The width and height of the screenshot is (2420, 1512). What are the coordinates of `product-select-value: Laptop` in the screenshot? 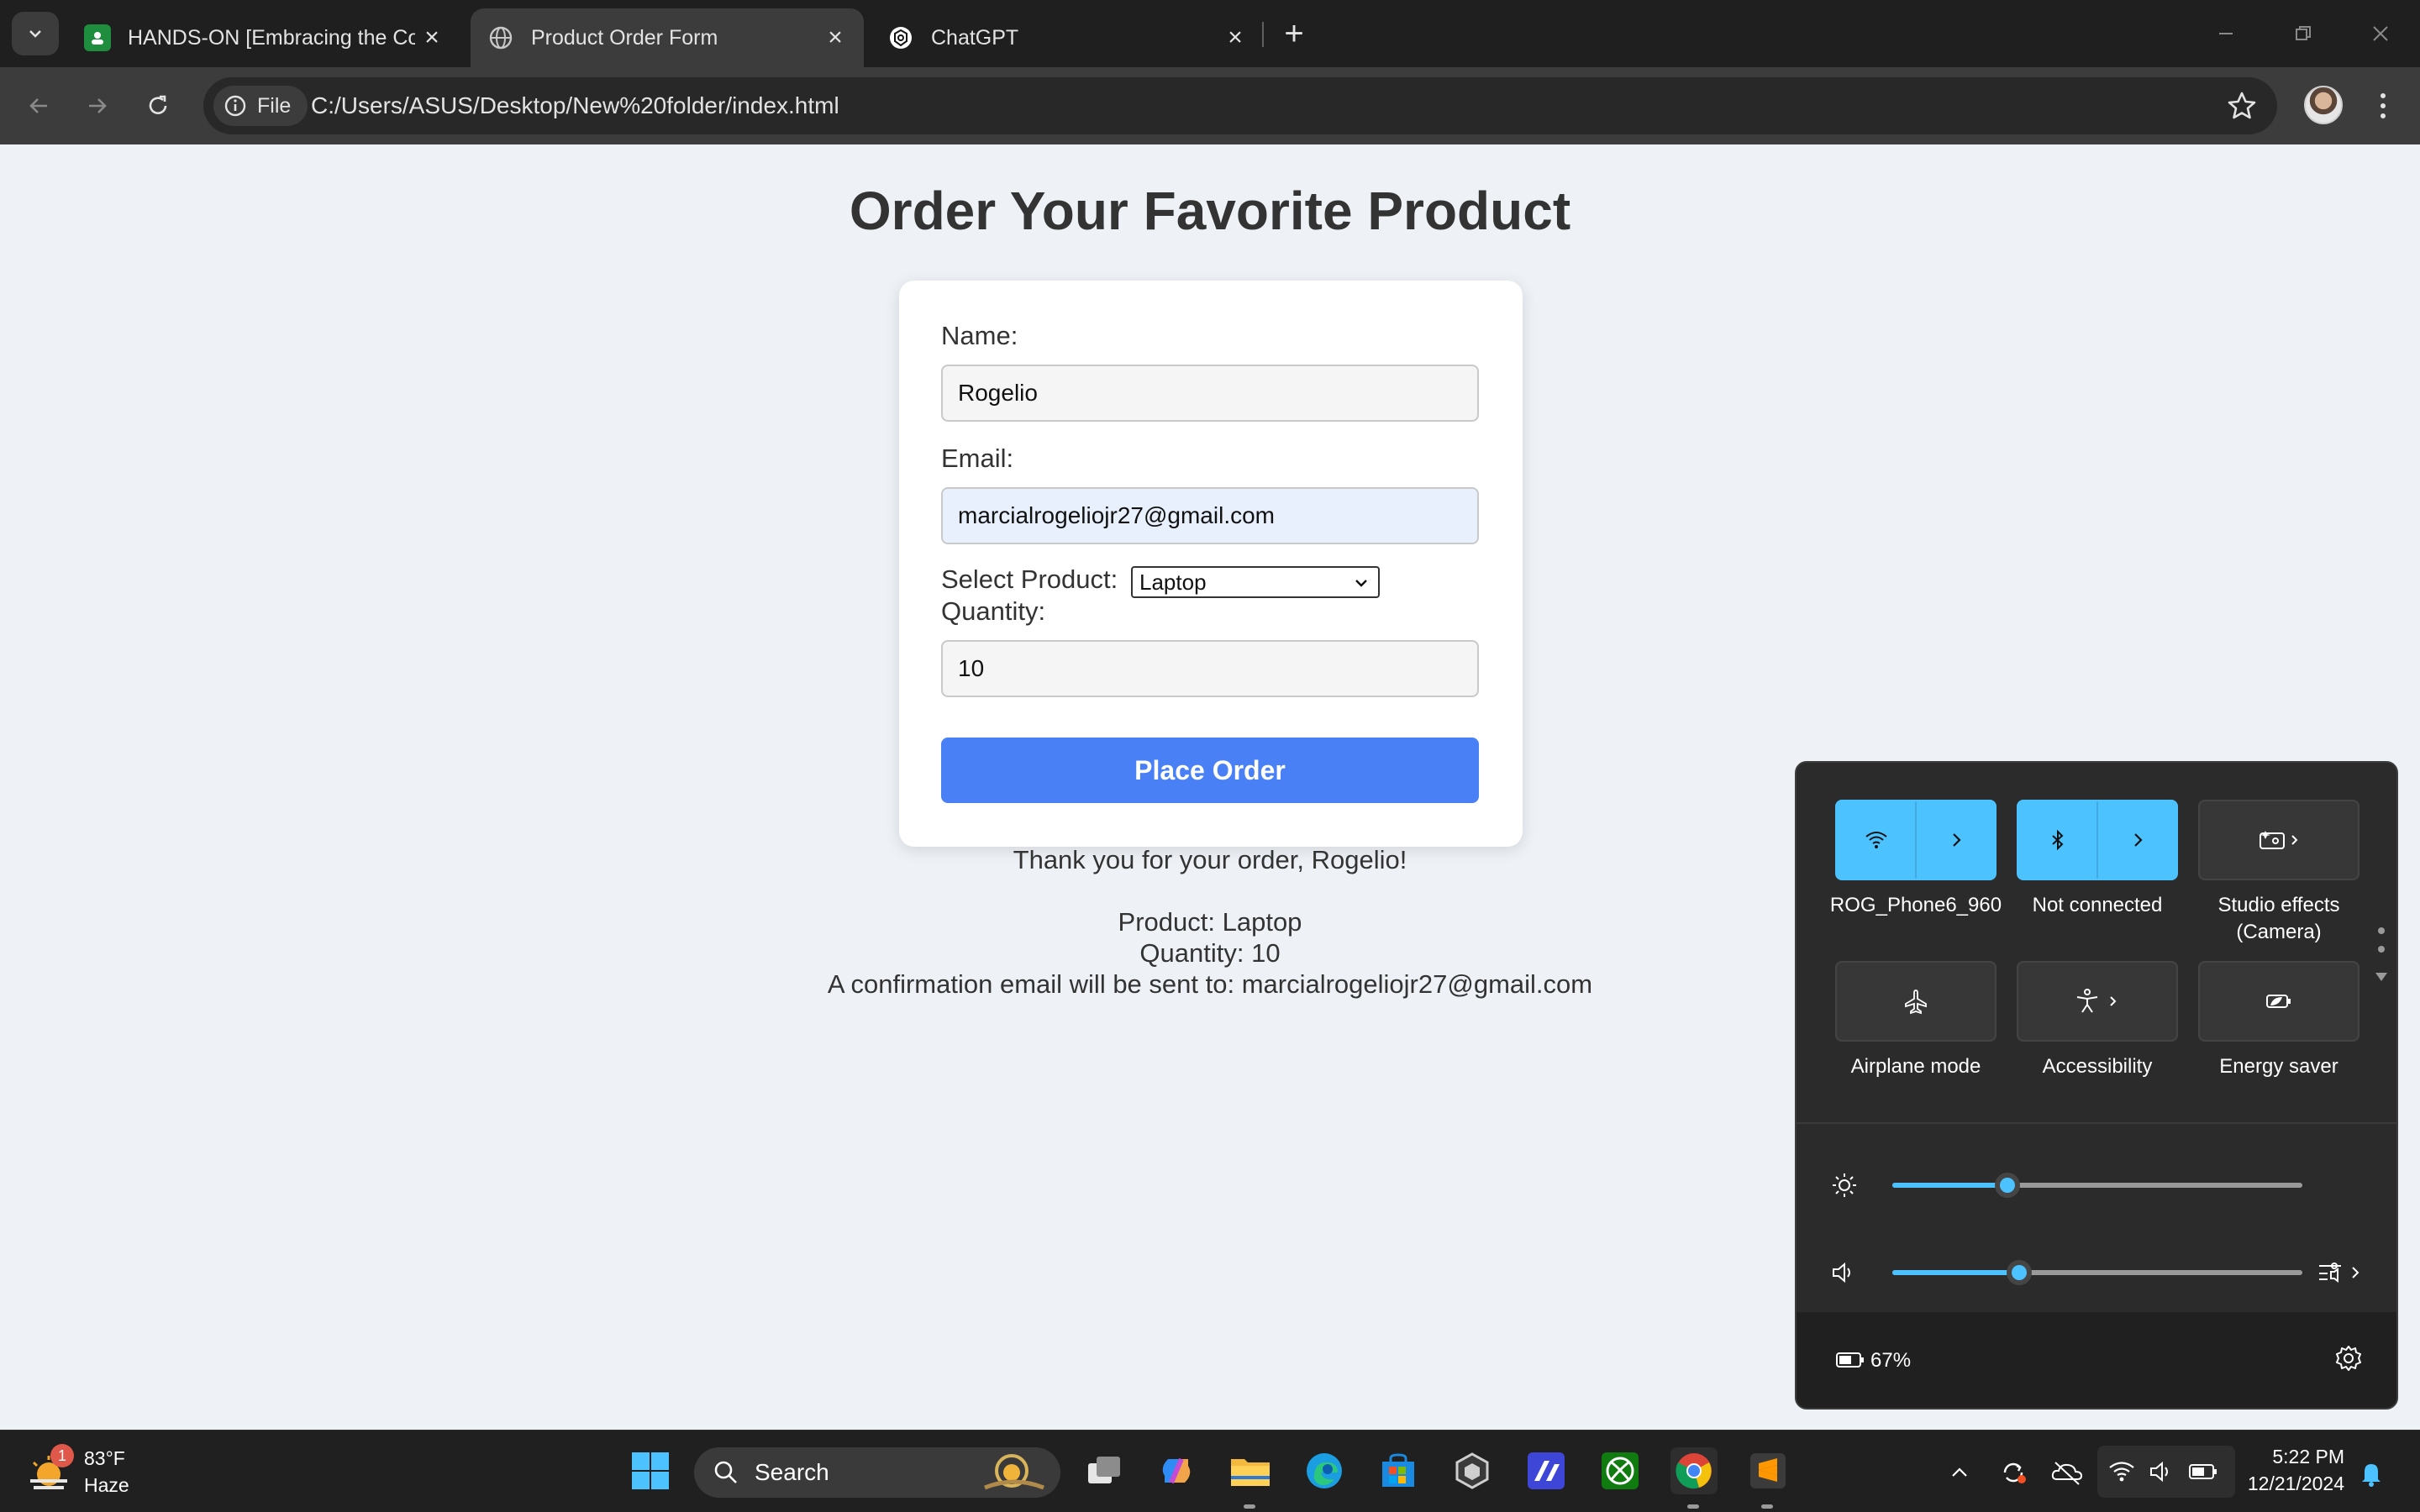 It's located at (1173, 582).